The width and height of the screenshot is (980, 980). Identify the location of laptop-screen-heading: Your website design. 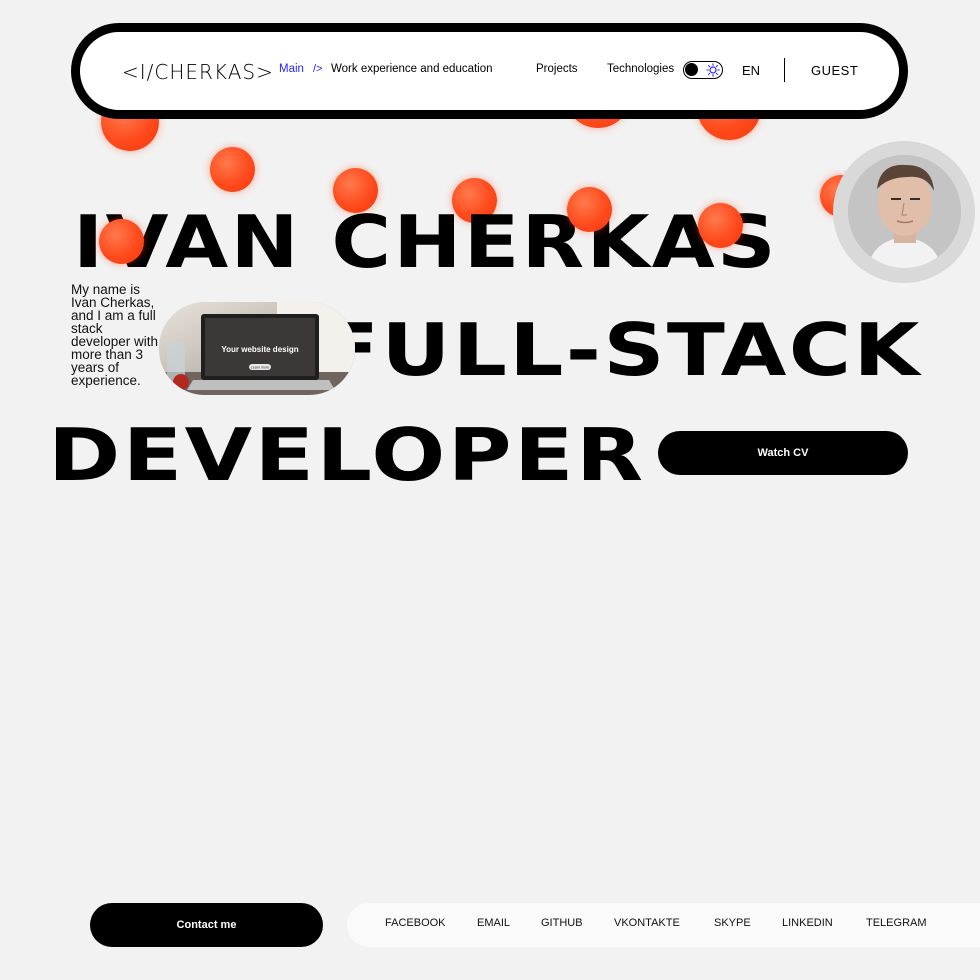
(259, 349).